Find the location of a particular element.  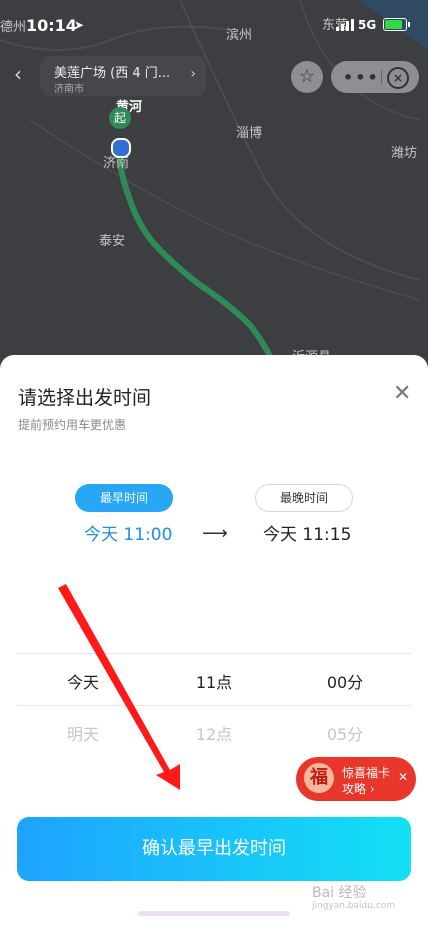

chevron-right-icon: › is located at coordinates (193, 74).